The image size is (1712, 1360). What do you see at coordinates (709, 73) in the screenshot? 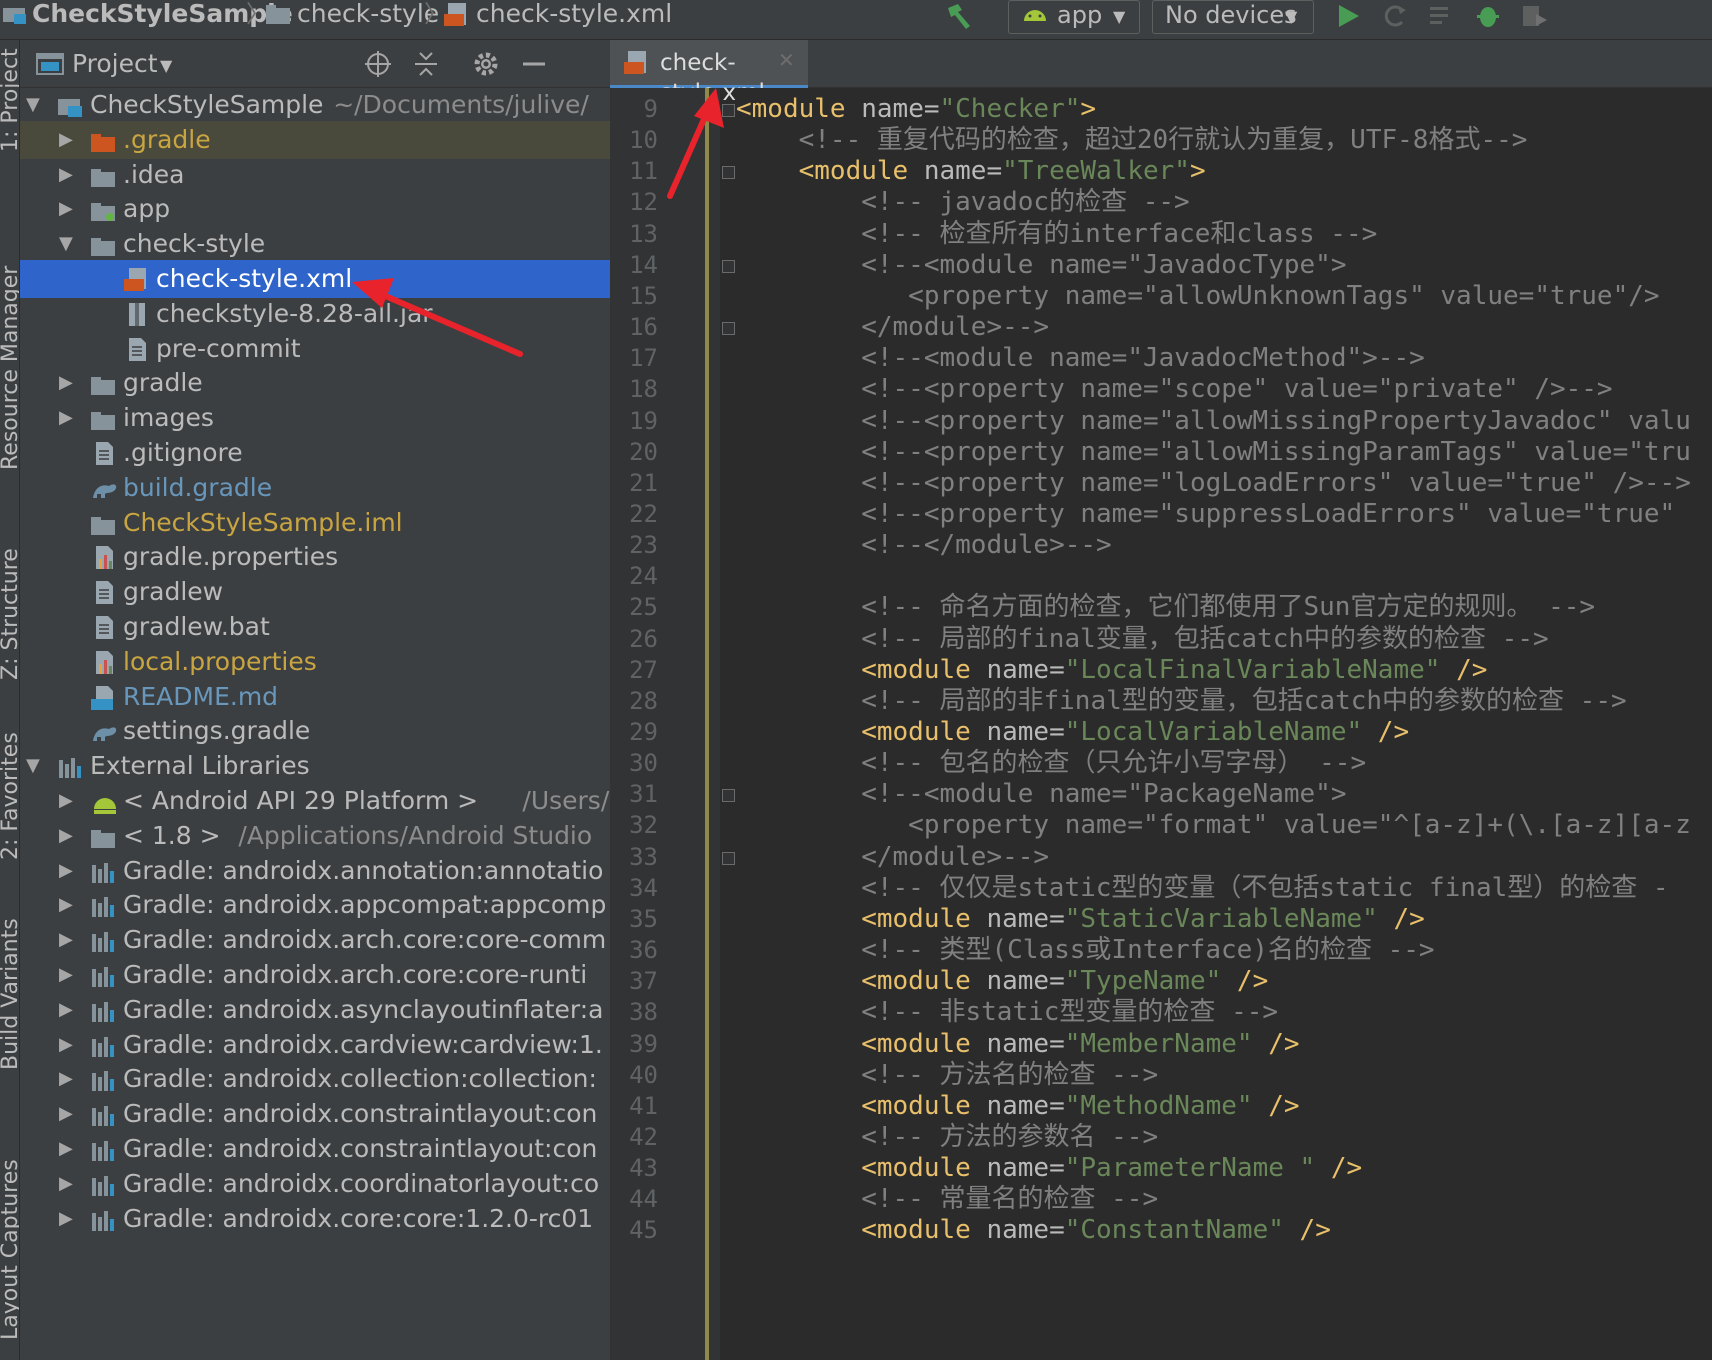
I see `editor-tab-check-style: check-style.xml ✕` at bounding box center [709, 73].